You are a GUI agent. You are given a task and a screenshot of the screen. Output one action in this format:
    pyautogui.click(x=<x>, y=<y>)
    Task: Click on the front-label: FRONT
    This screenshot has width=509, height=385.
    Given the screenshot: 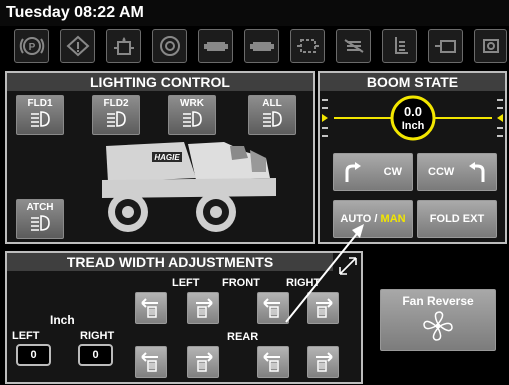 What is the action you would take?
    pyautogui.click(x=241, y=283)
    